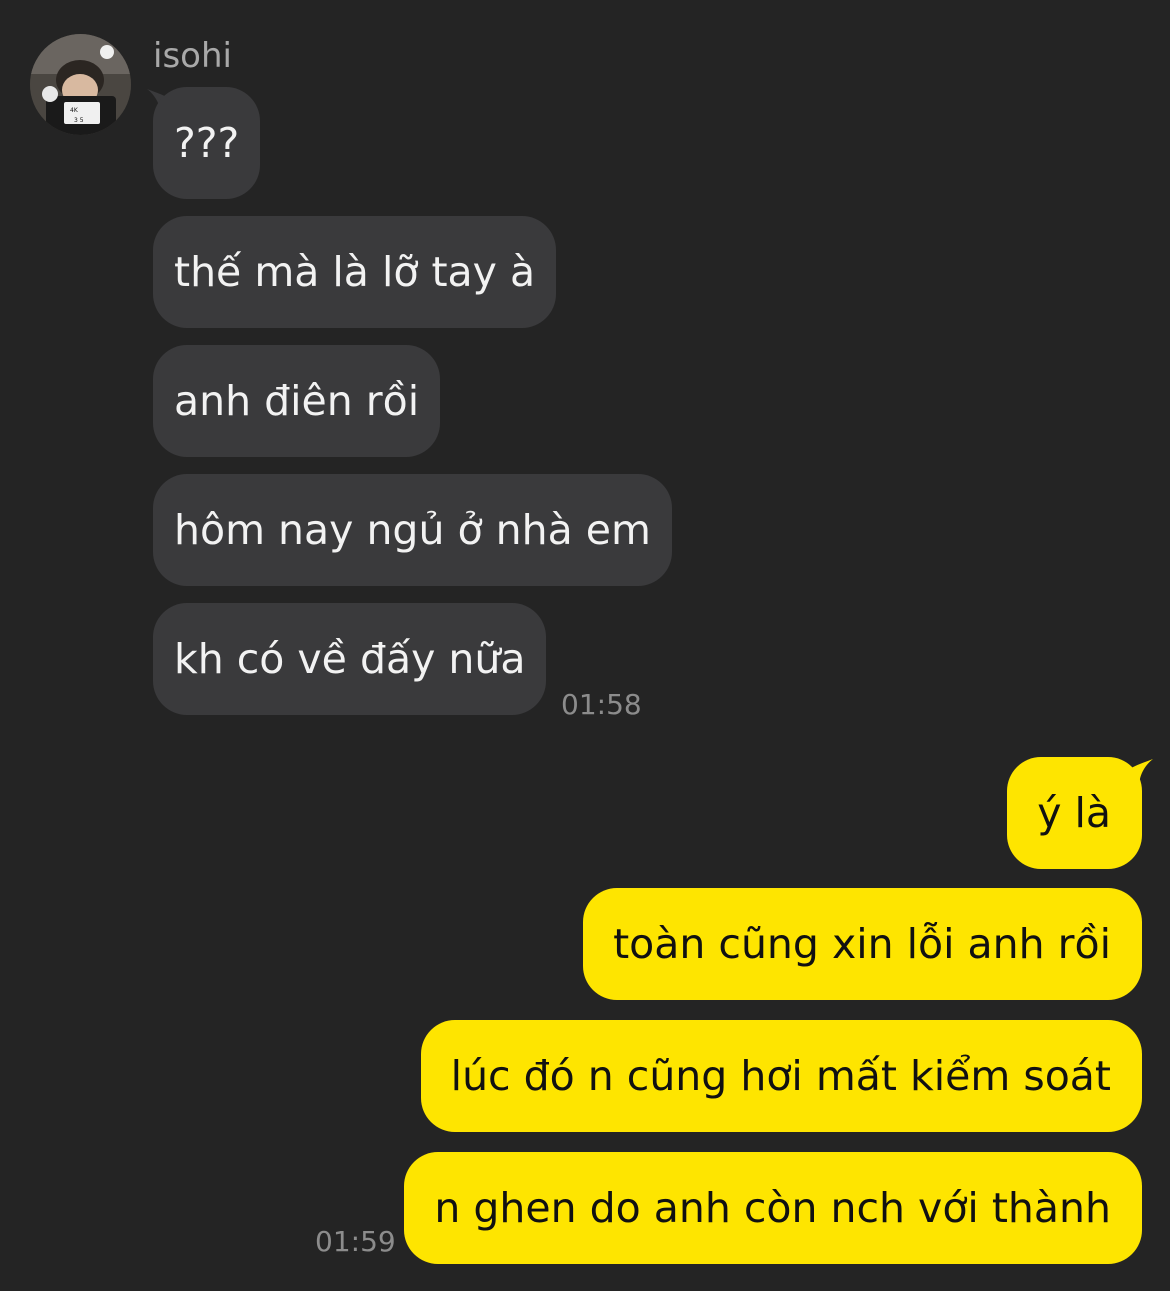 The width and height of the screenshot is (1170, 1291). I want to click on outgoing-message-bubble: n ghen do anh còn nch với thành, so click(773, 1208).